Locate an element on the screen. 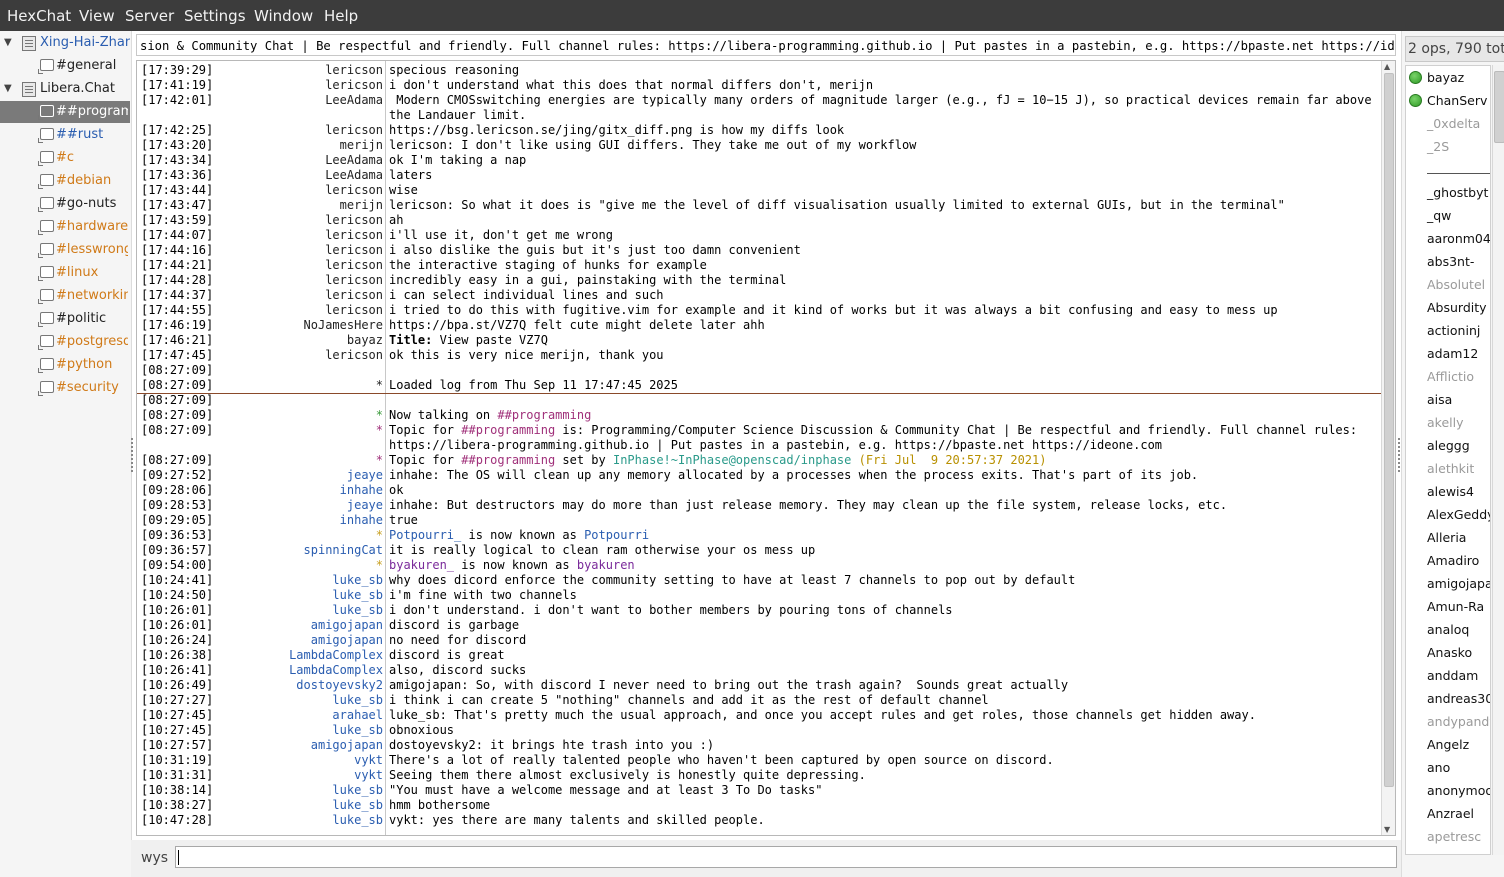 The image size is (1504, 877). tree-channel: #politic is located at coordinates (65, 319).